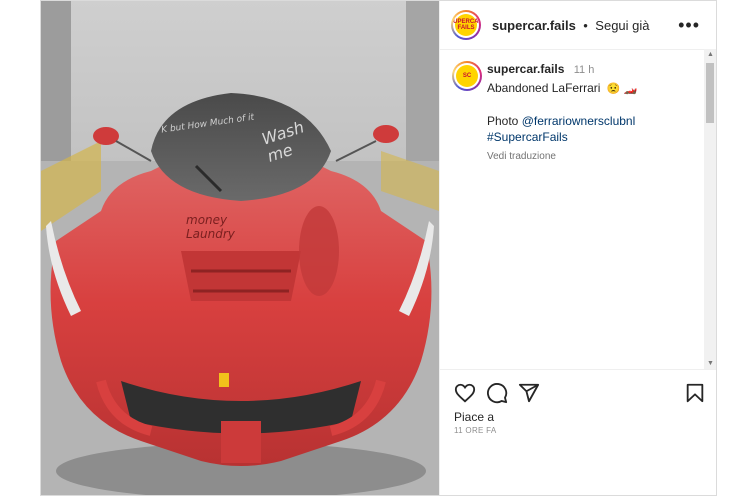 The width and height of the screenshot is (740, 500). I want to click on likes-text: Piace a, so click(474, 417).